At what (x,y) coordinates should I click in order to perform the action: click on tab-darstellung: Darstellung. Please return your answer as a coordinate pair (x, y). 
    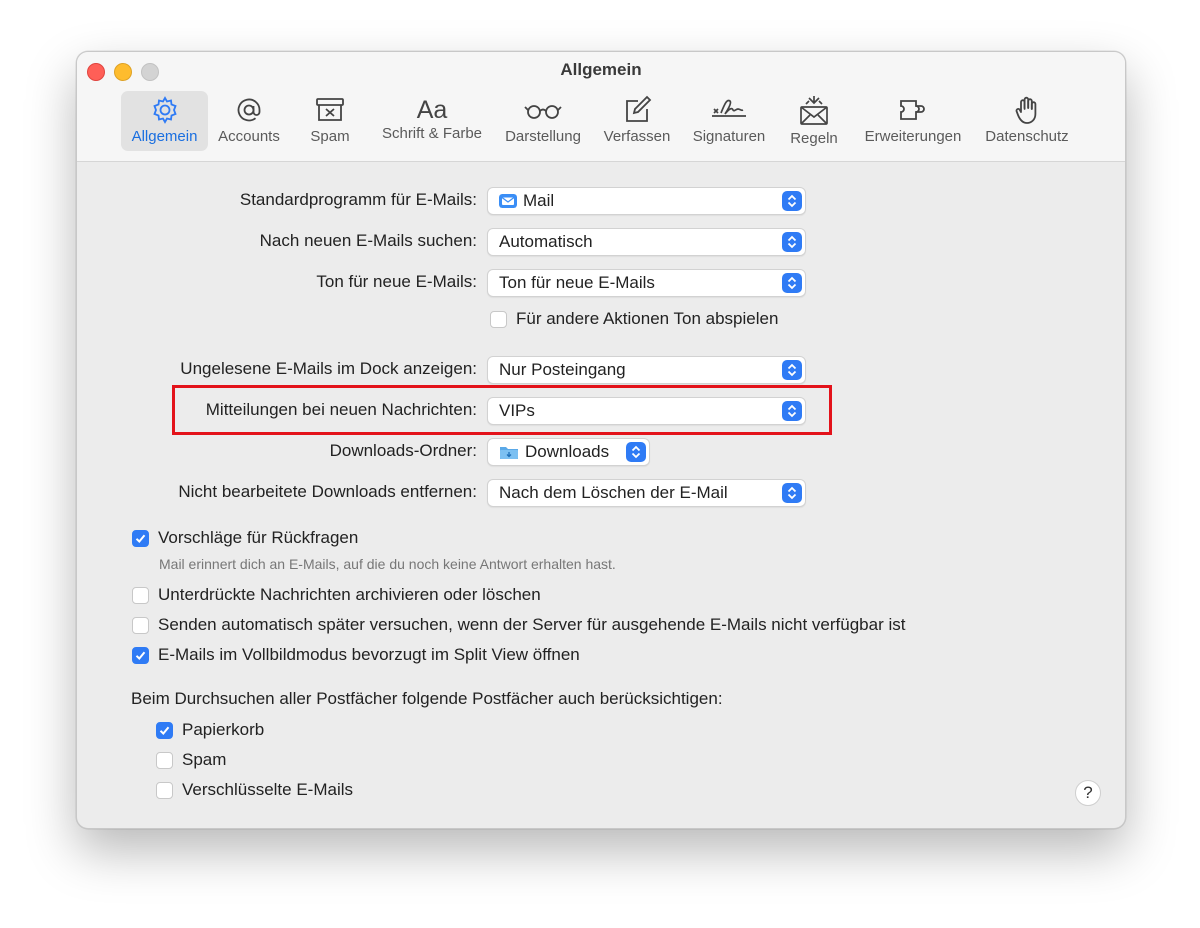
    Looking at the image, I should click on (543, 121).